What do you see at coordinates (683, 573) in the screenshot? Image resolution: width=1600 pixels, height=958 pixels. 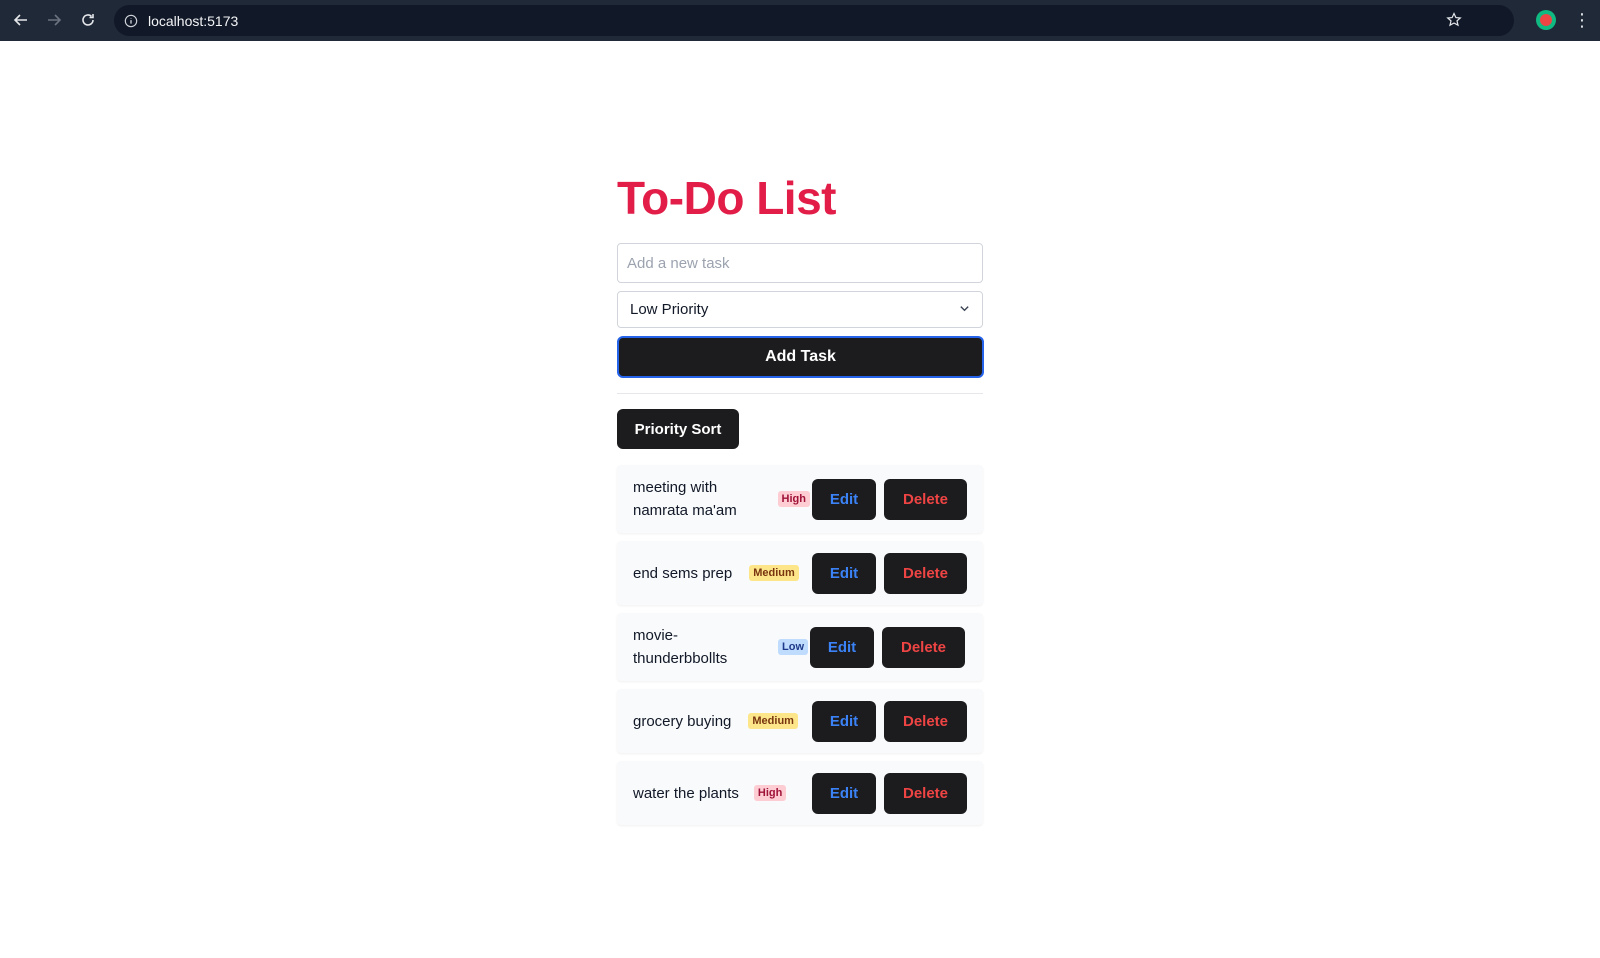 I see `task-text: end sems prep` at bounding box center [683, 573].